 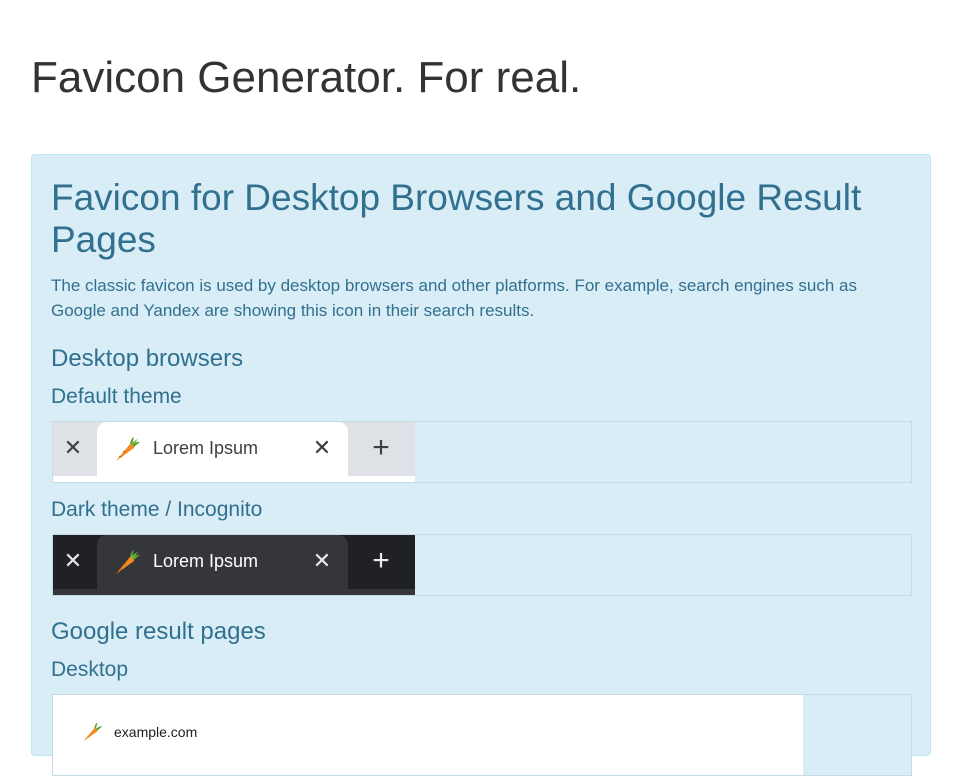 I want to click on tab-strip-dark: ✕ Lorem Ipsum ✕ +, so click(x=234, y=565).